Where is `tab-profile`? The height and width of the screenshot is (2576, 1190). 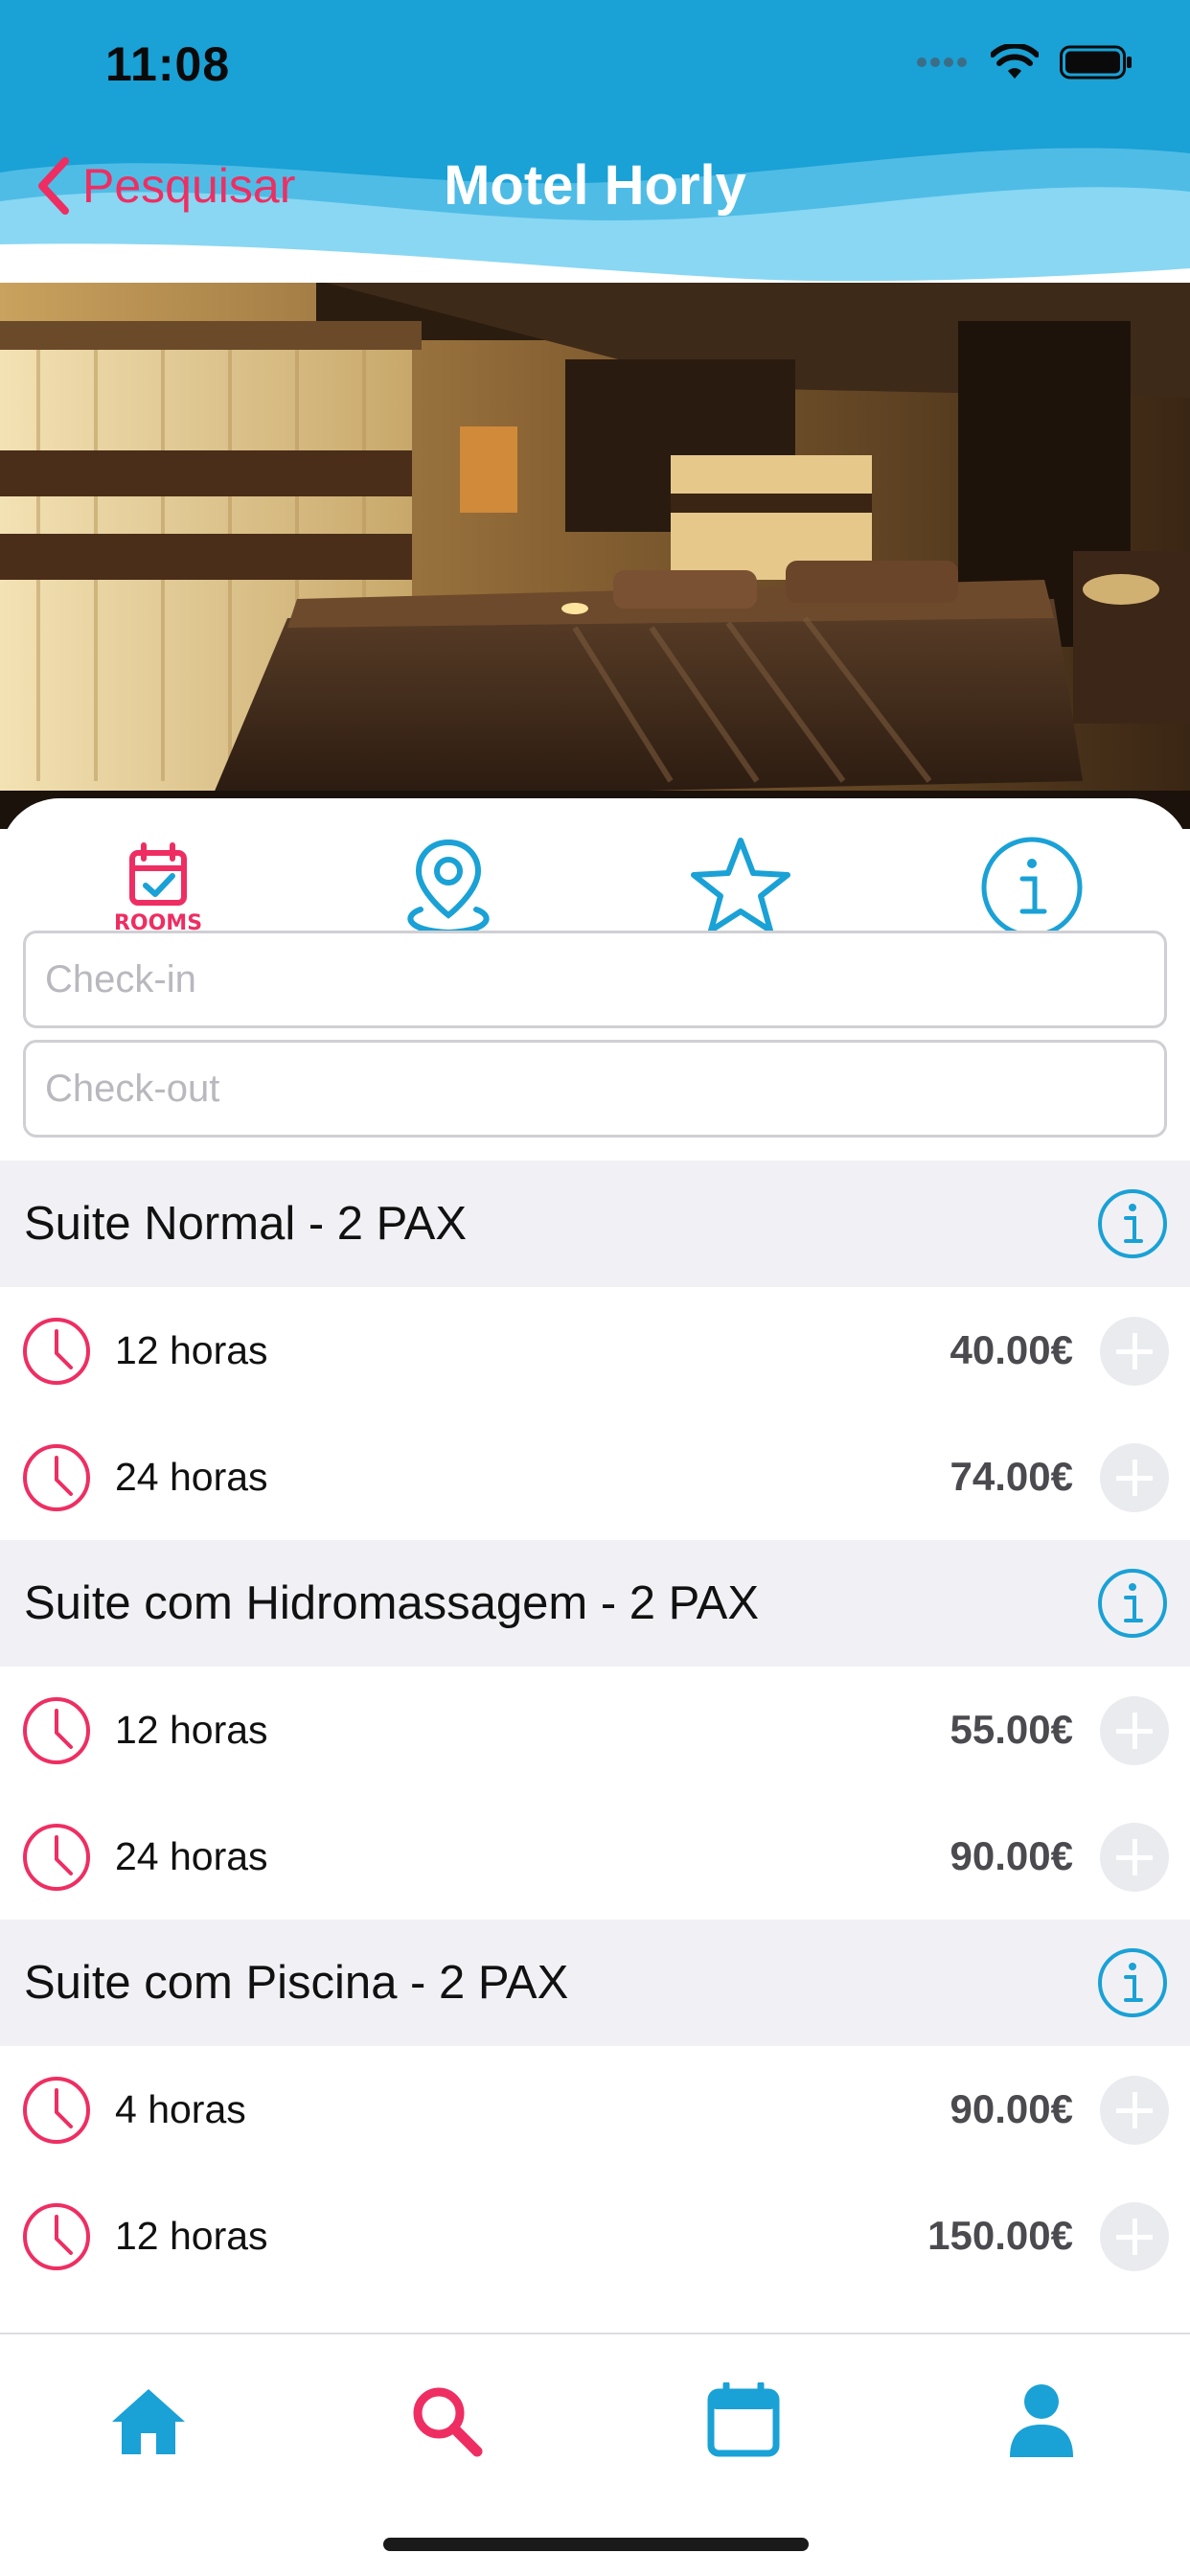 tab-profile is located at coordinates (1041, 2421).